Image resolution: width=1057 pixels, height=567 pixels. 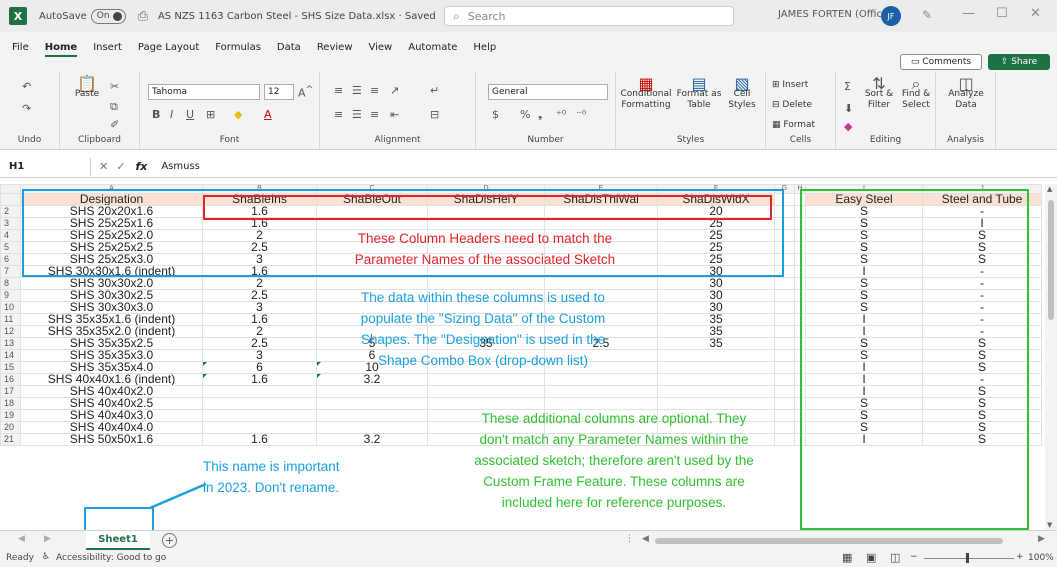 I want to click on cell: SHS 30x30x2.5, so click(x=111, y=295).